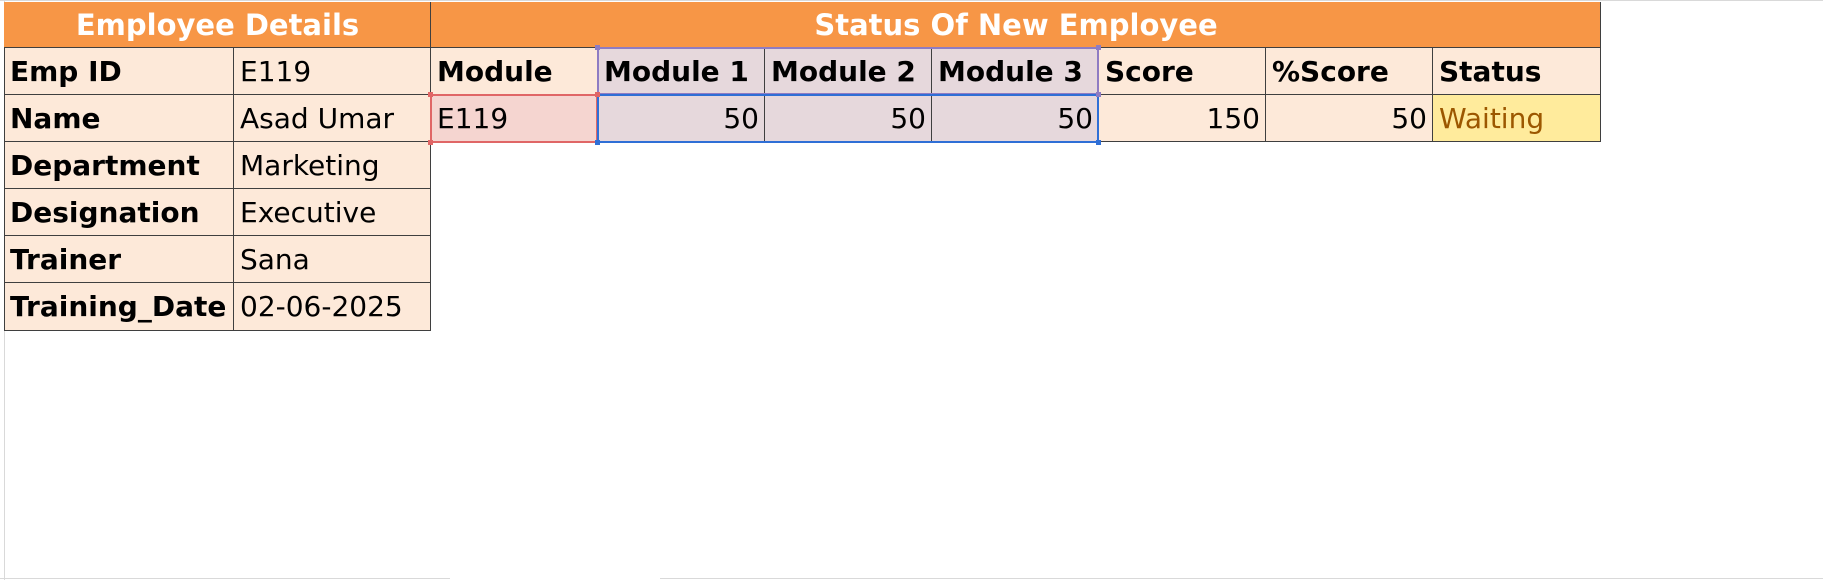 This screenshot has width=1823, height=580. What do you see at coordinates (514, 71) in the screenshot?
I see `column-header-module: Module` at bounding box center [514, 71].